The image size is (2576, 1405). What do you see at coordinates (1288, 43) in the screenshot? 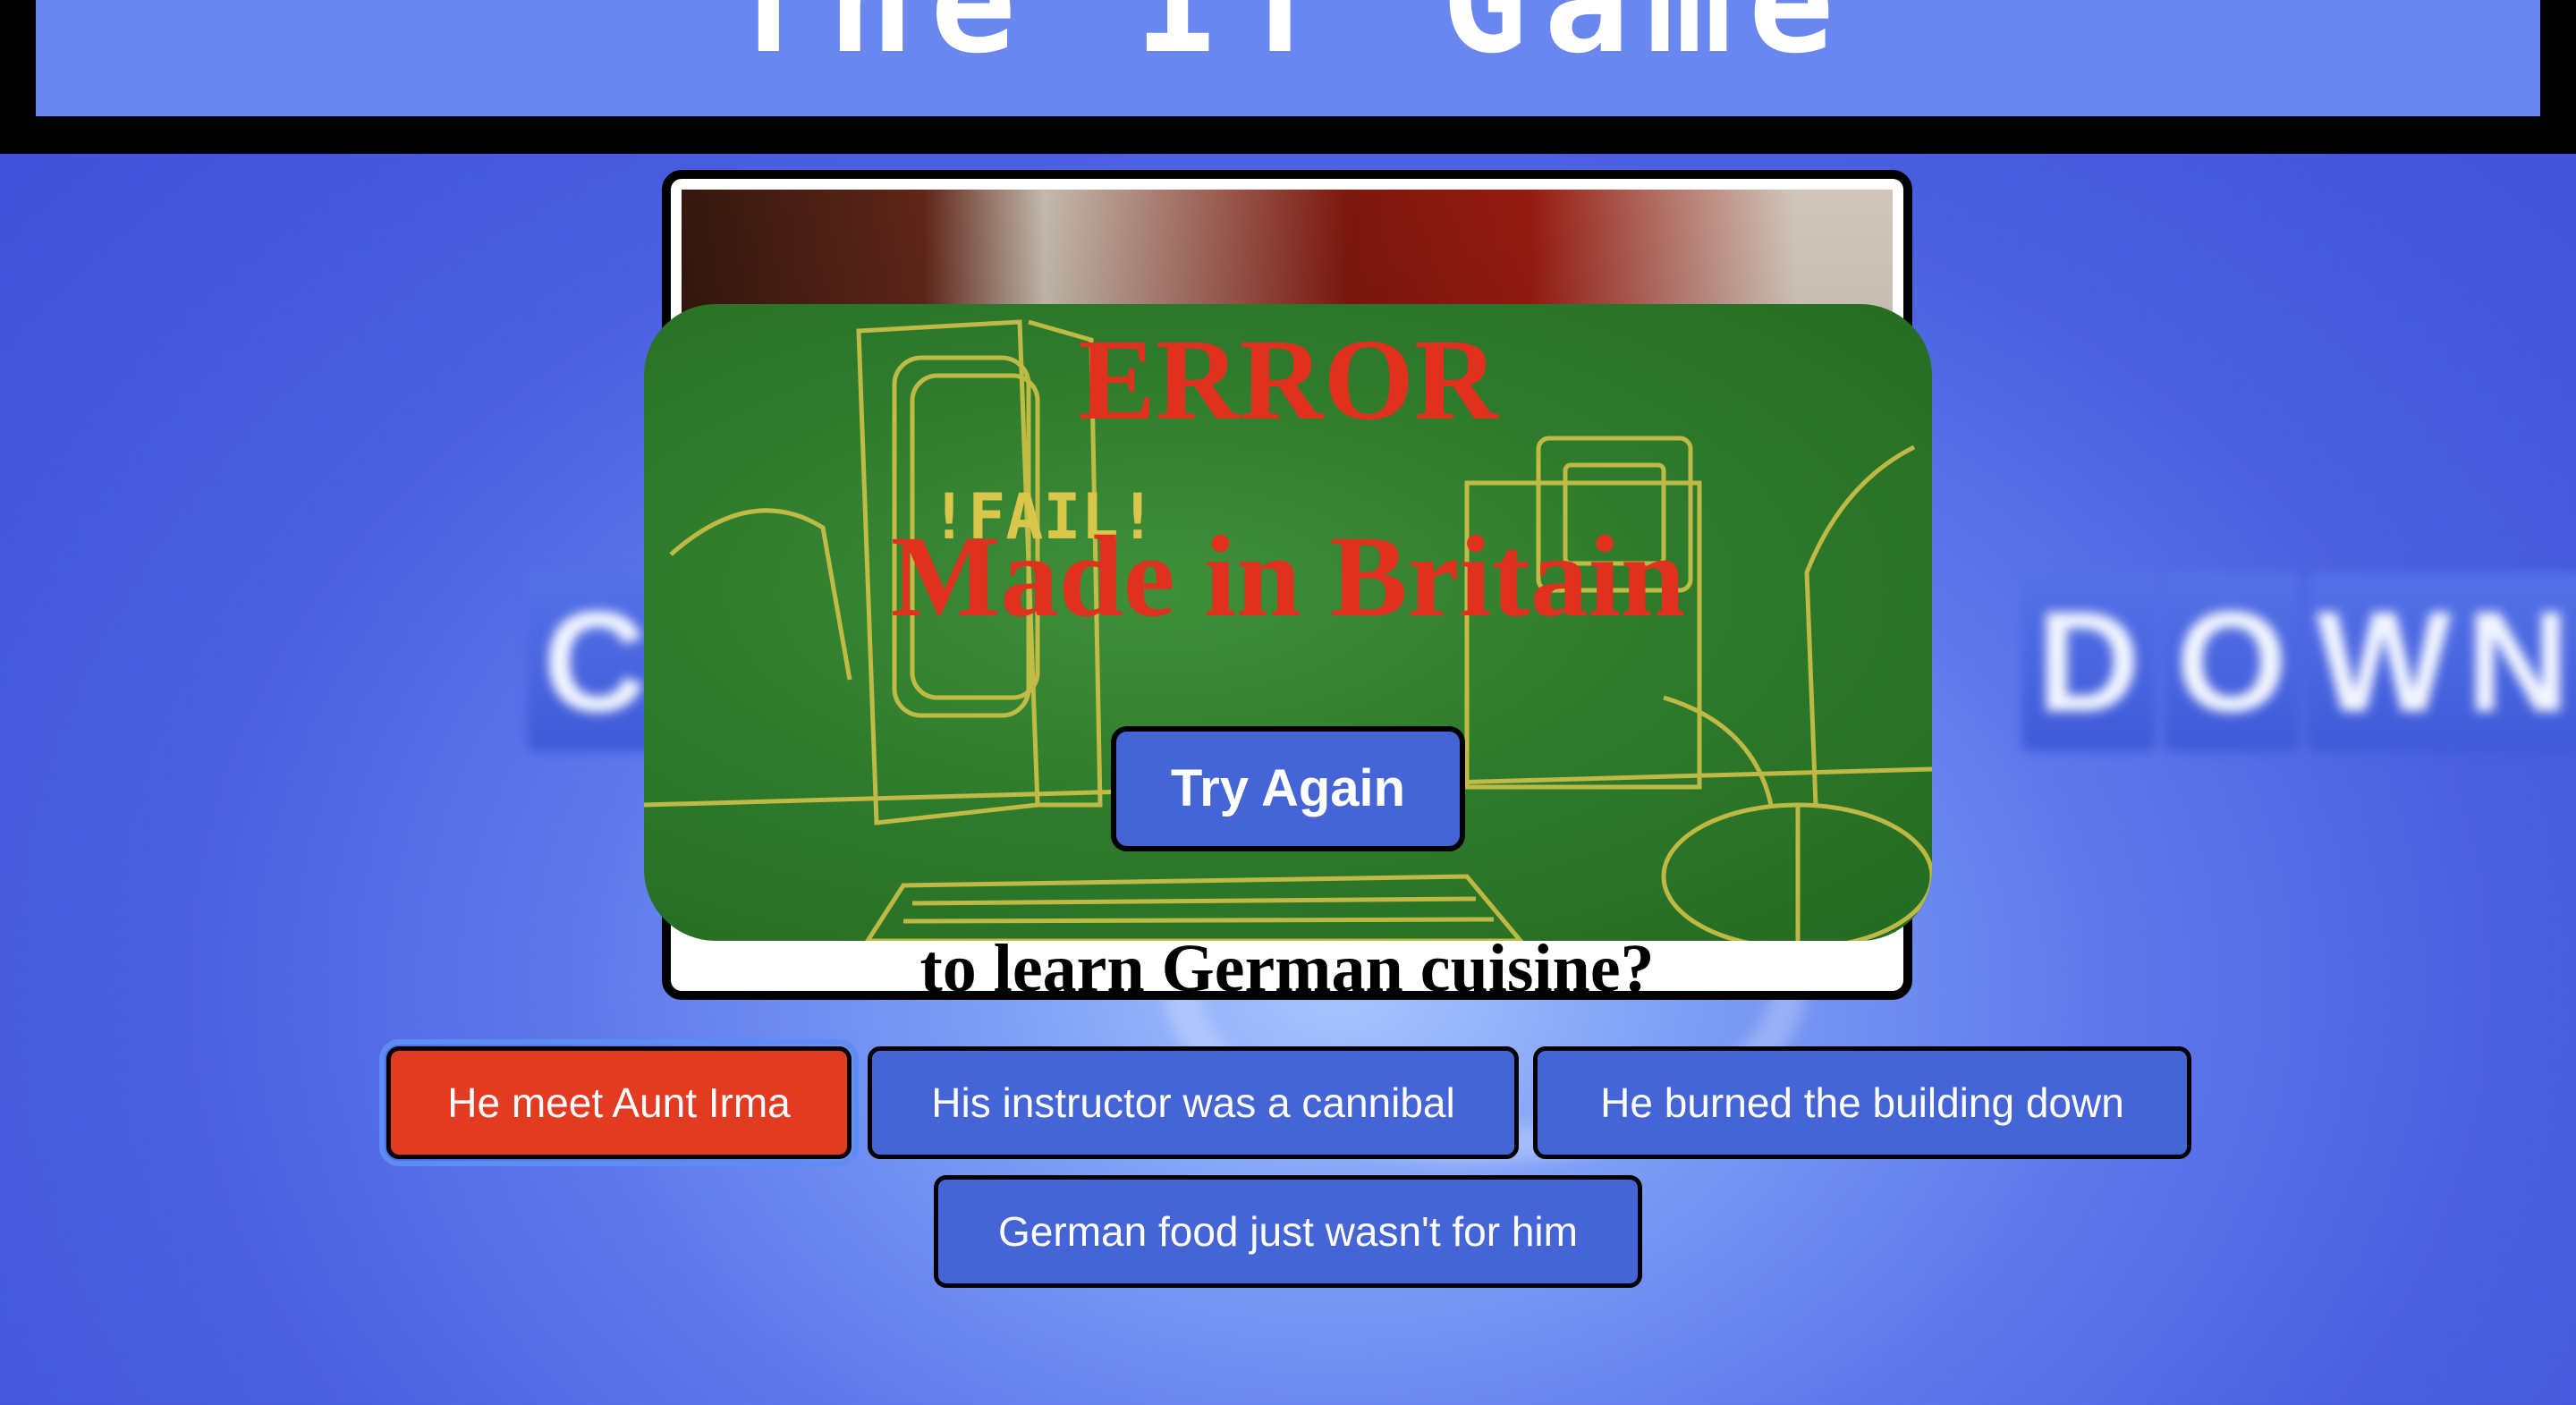
I see `page-title: The IT Game` at bounding box center [1288, 43].